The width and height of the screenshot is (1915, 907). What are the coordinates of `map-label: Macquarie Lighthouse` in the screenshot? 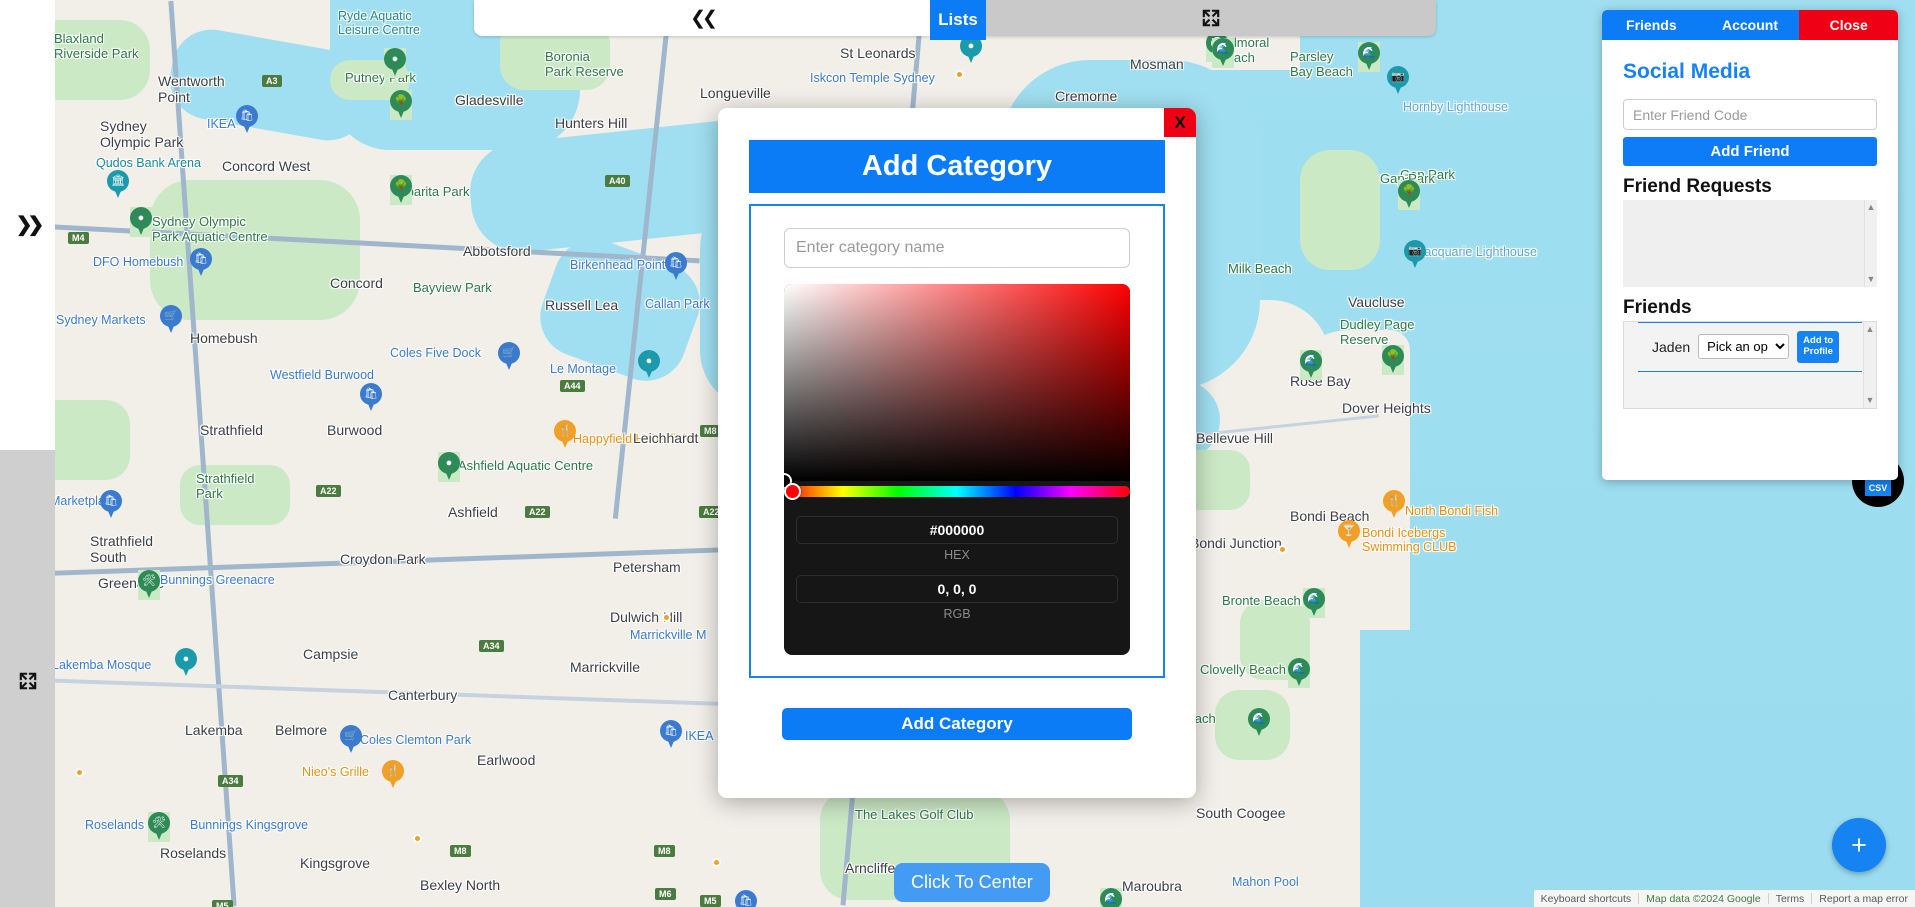 It's located at (1475, 252).